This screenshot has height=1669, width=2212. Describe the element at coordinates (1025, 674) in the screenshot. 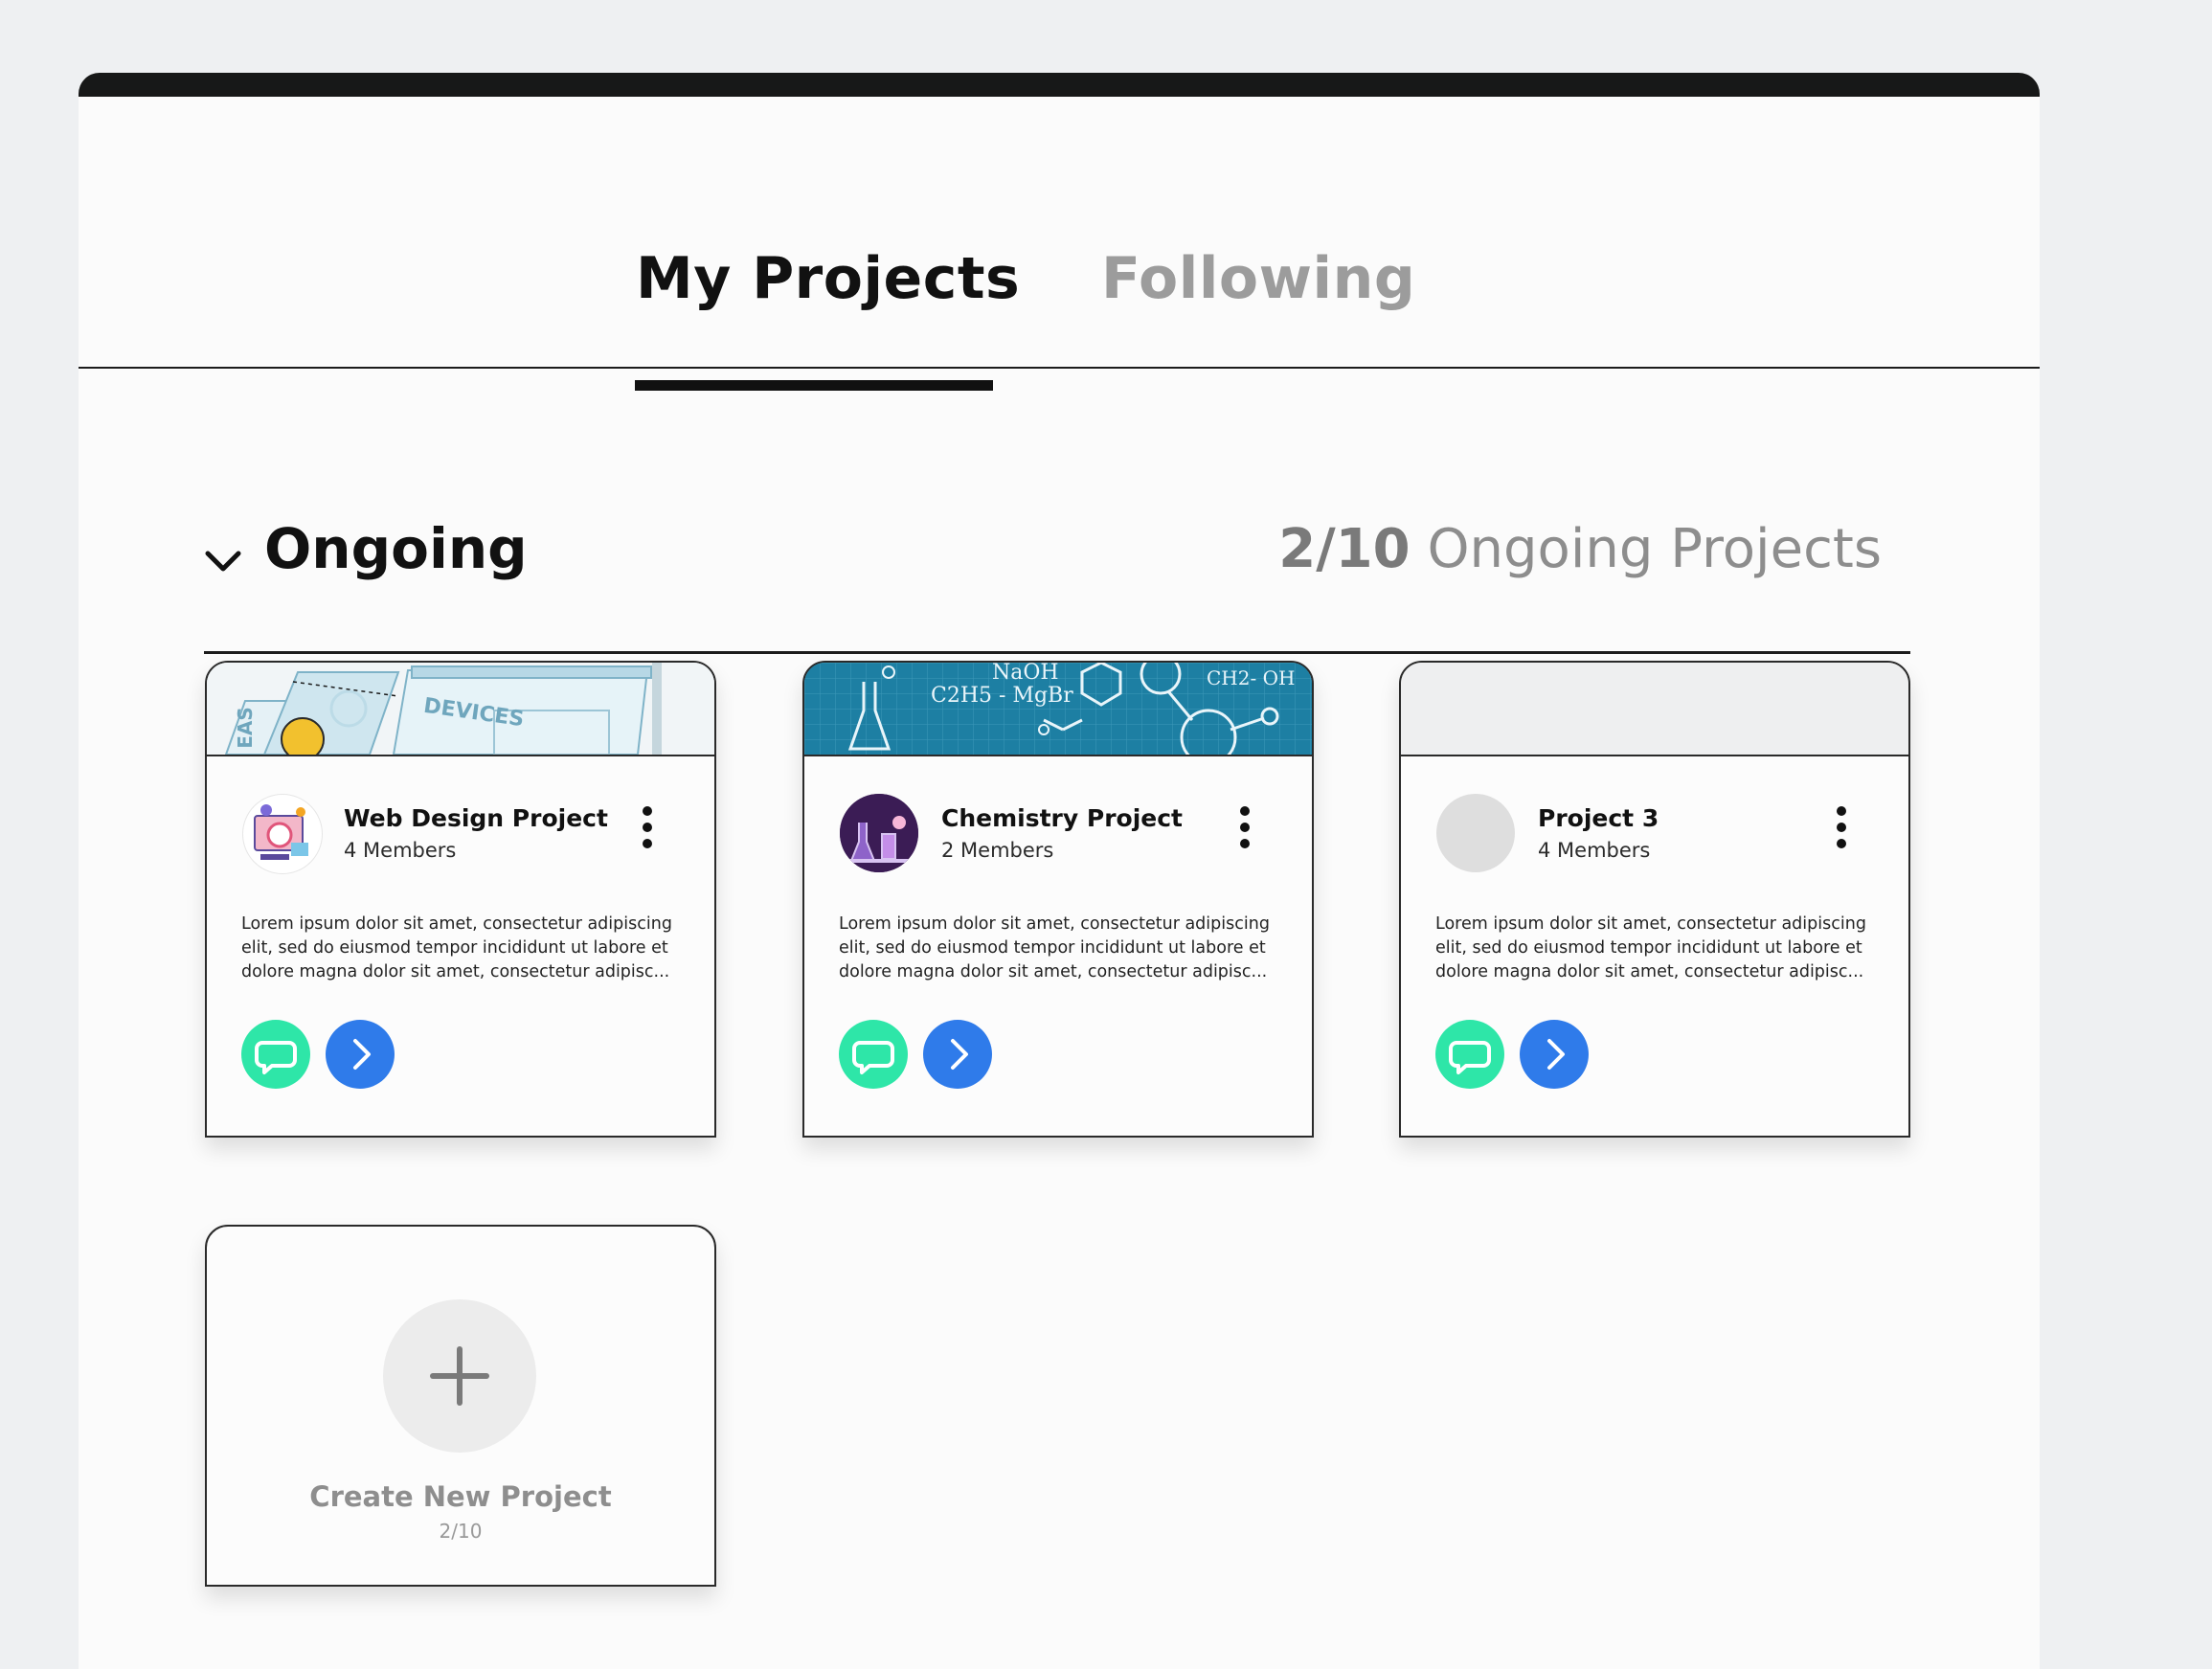

I see `banner-label-naoh: NaOH` at that location.